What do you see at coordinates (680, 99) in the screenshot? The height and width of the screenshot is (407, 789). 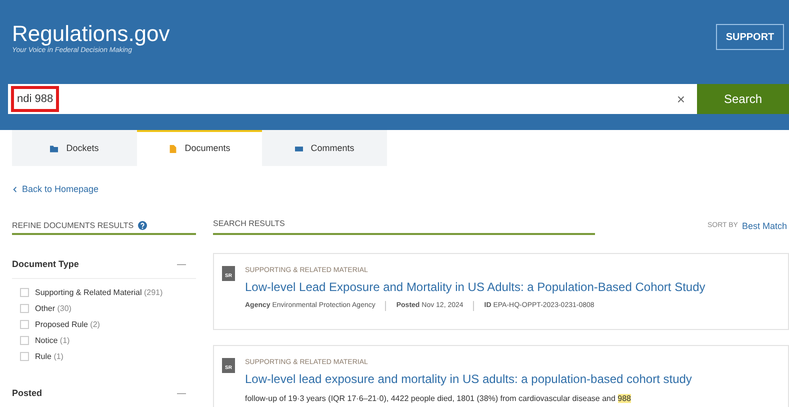 I see `clear-button: ×` at bounding box center [680, 99].